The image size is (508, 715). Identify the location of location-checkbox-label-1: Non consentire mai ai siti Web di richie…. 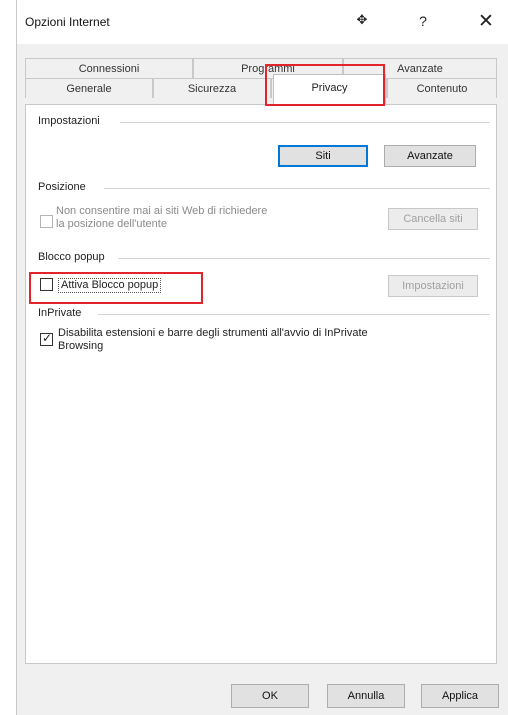
(162, 211).